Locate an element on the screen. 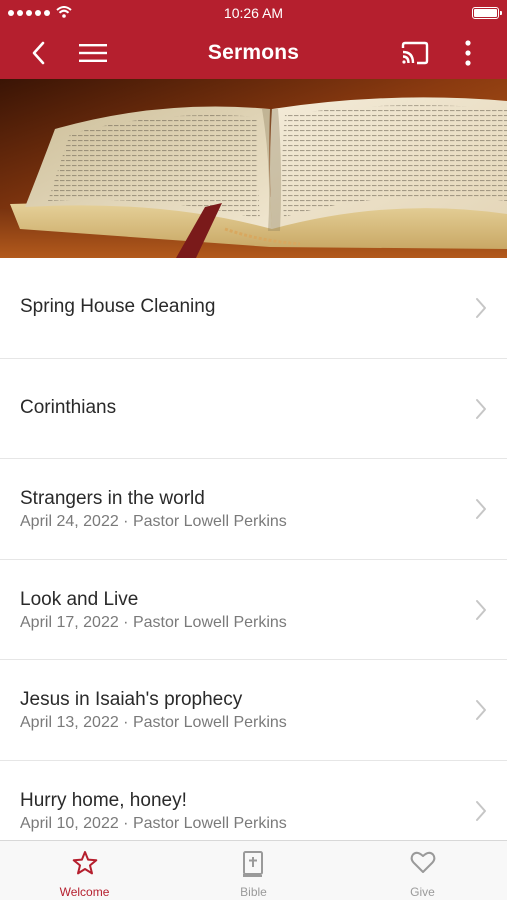 Image resolution: width=507 pixels, height=900 pixels. heart-icon is located at coordinates (423, 862).